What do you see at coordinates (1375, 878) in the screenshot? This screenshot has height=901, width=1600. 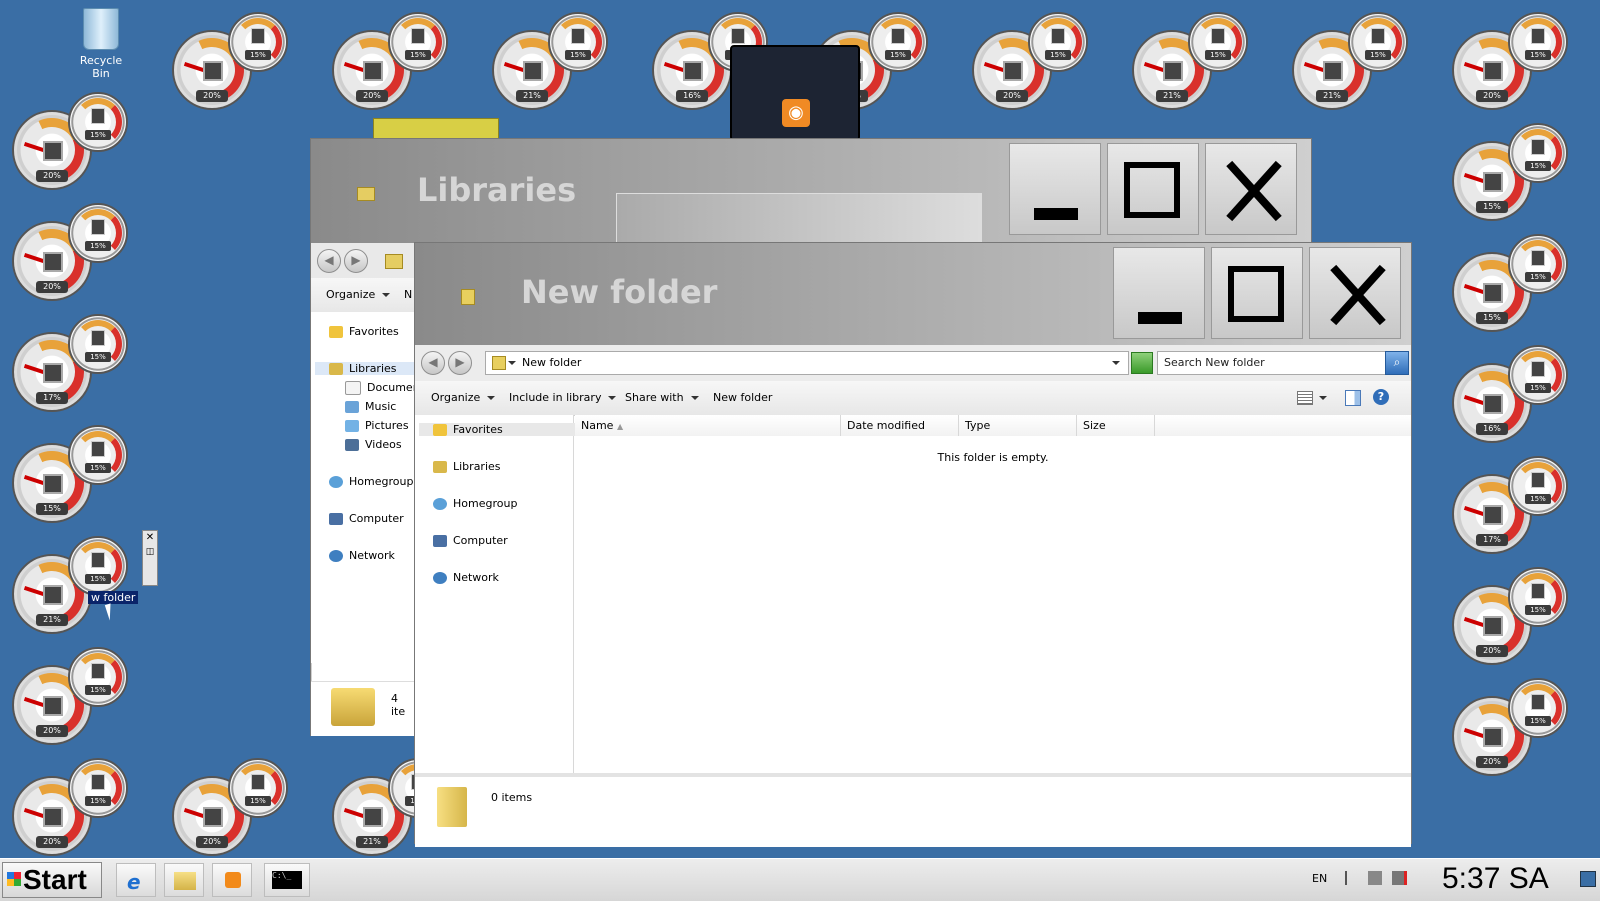 I see `network-tray-icon` at bounding box center [1375, 878].